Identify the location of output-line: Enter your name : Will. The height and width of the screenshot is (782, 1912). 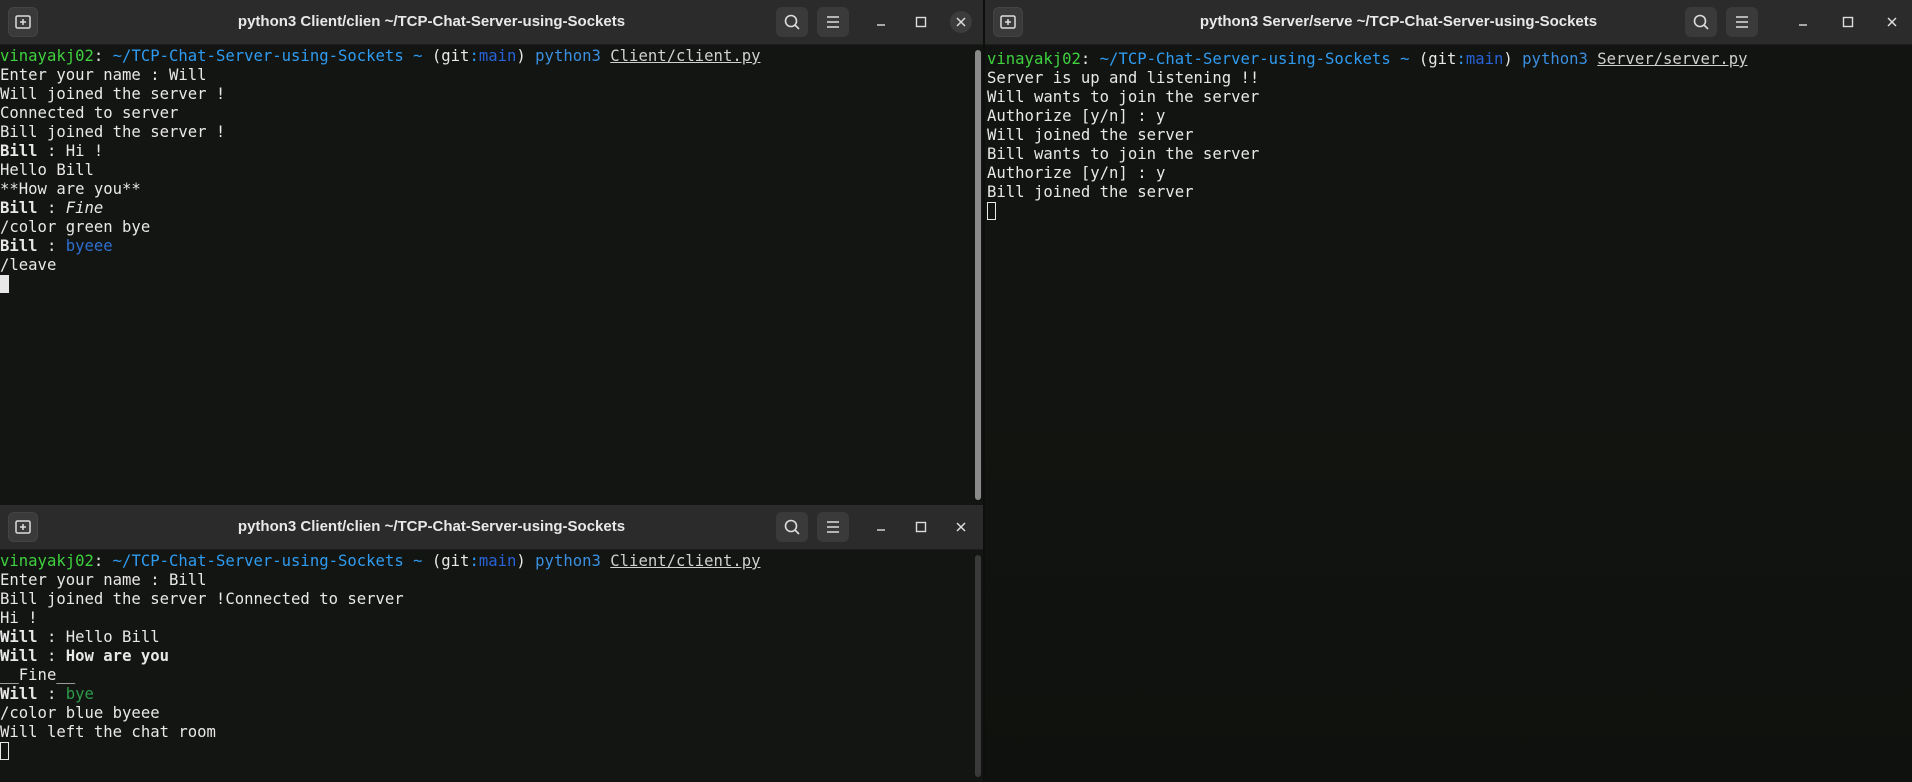
(103, 75).